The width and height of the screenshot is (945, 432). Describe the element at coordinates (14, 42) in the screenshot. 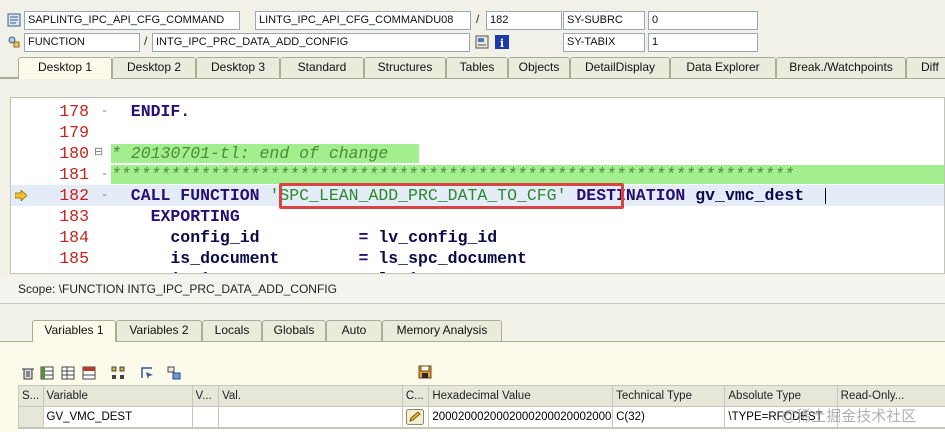

I see `function-icon` at that location.